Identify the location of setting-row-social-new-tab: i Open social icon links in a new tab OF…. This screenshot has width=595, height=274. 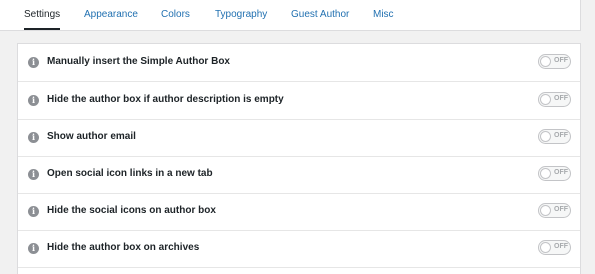
(299, 175).